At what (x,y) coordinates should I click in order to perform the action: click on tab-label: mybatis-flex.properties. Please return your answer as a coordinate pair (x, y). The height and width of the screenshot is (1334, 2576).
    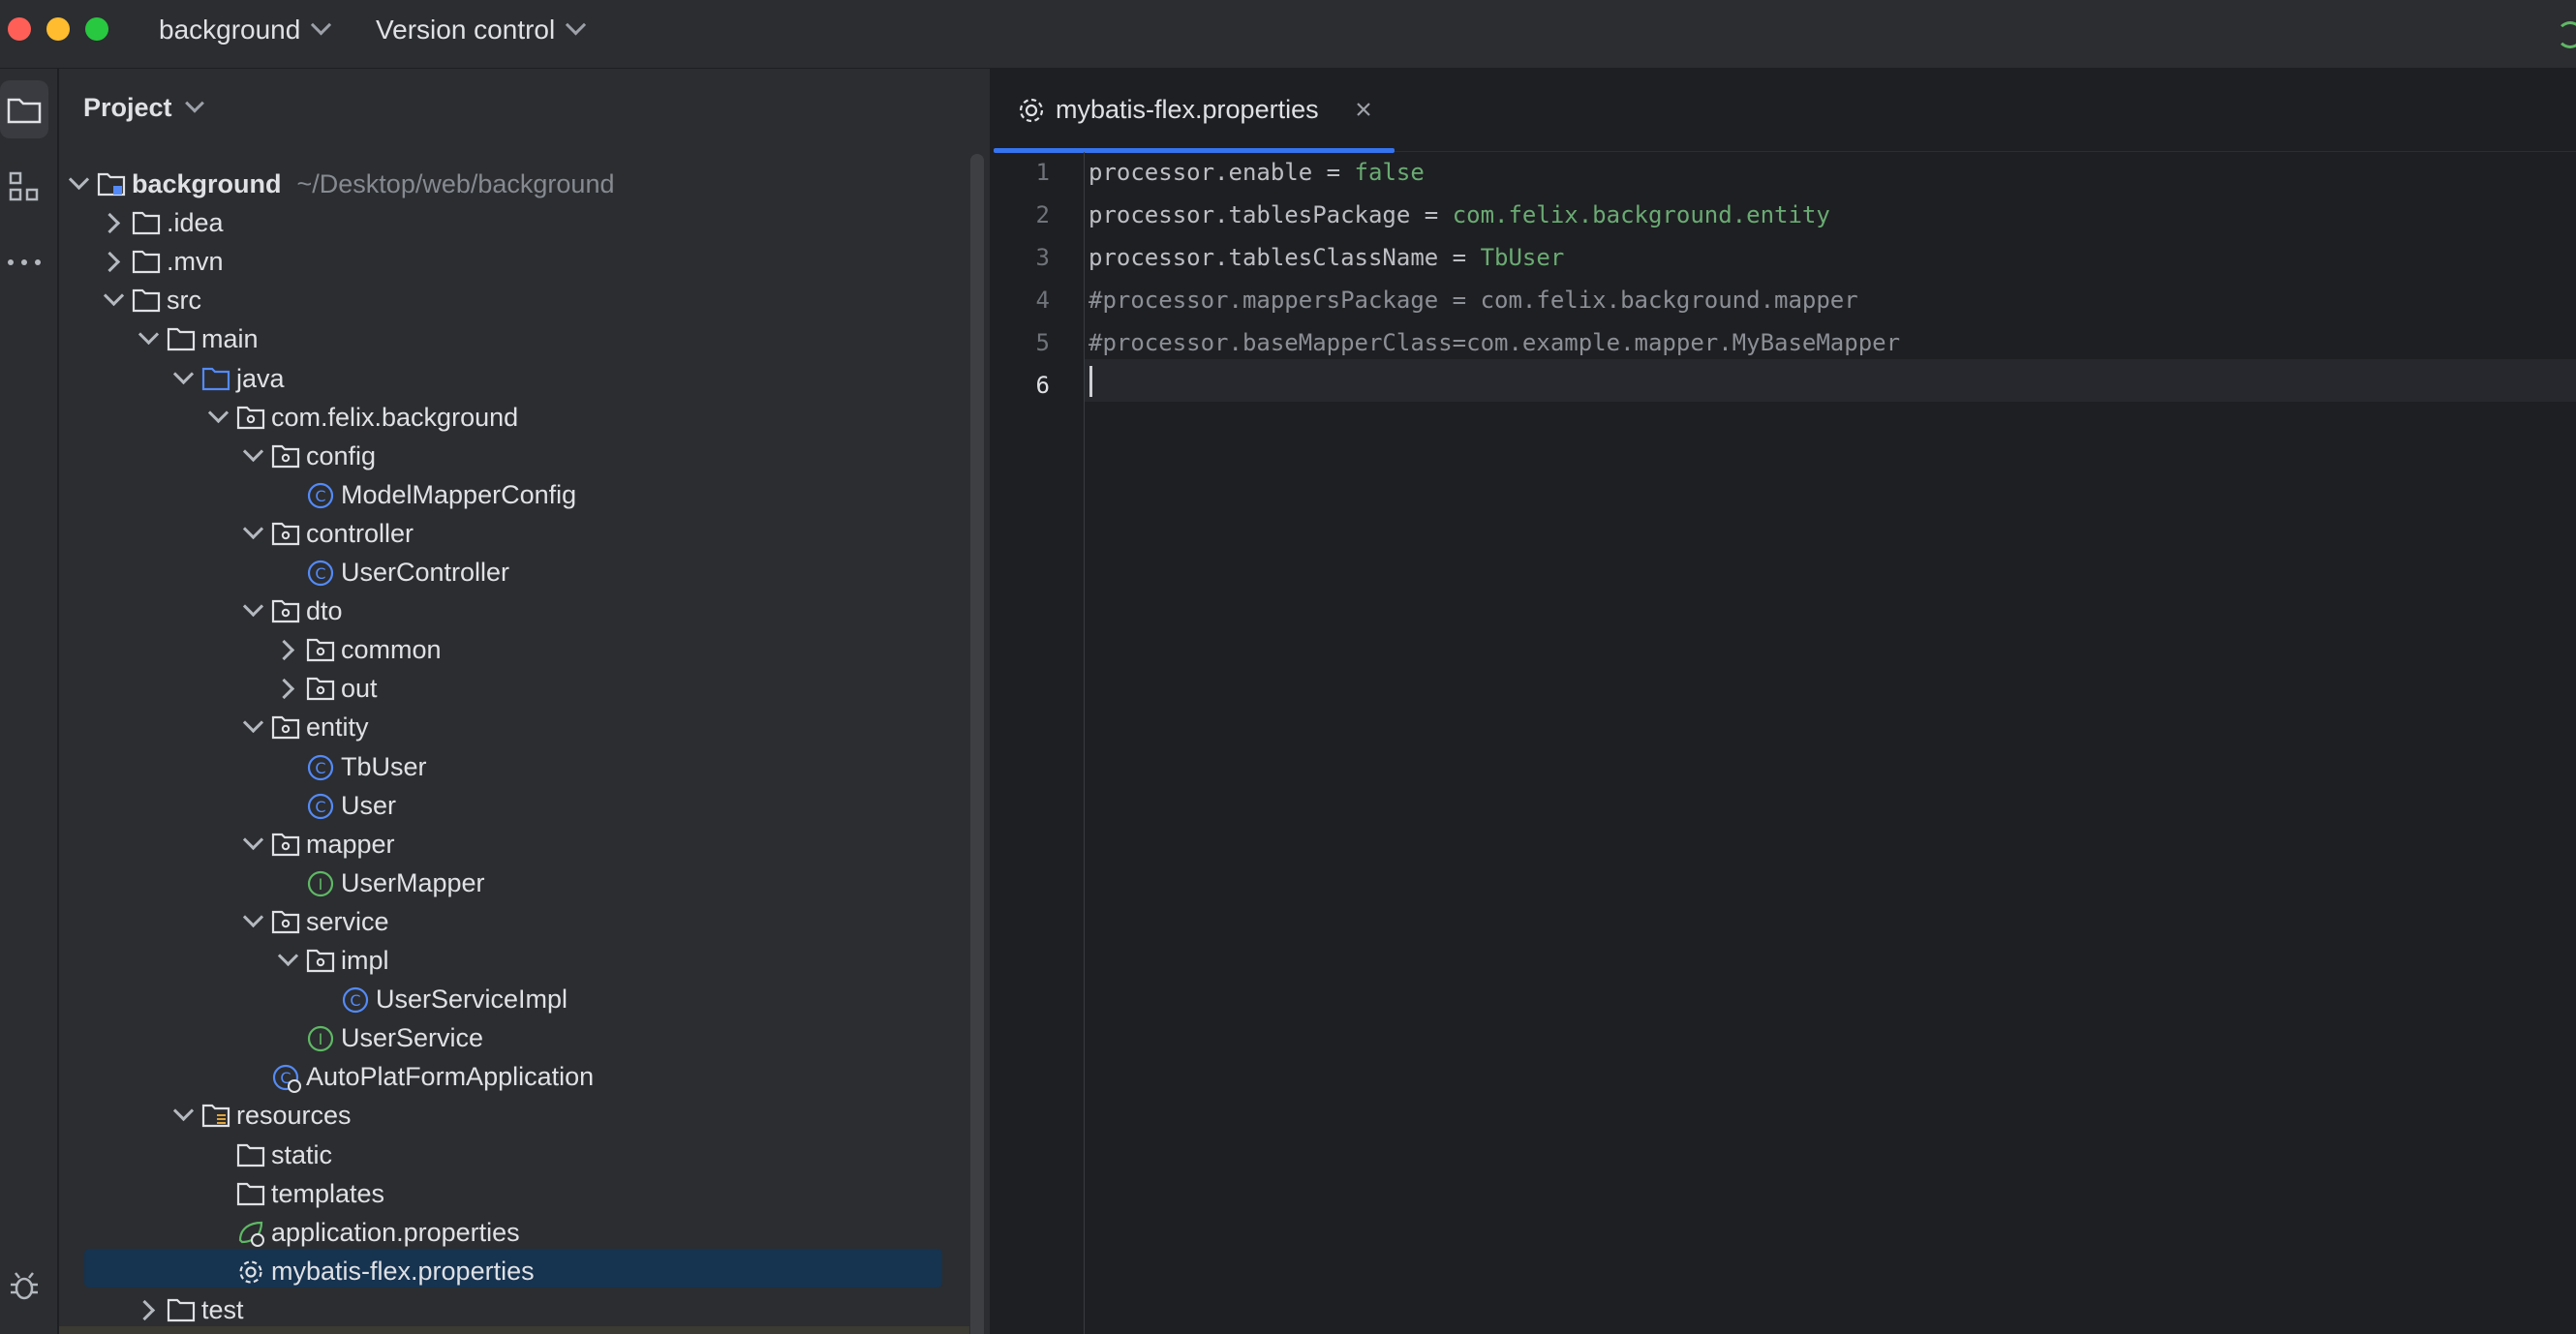
    Looking at the image, I should click on (1187, 109).